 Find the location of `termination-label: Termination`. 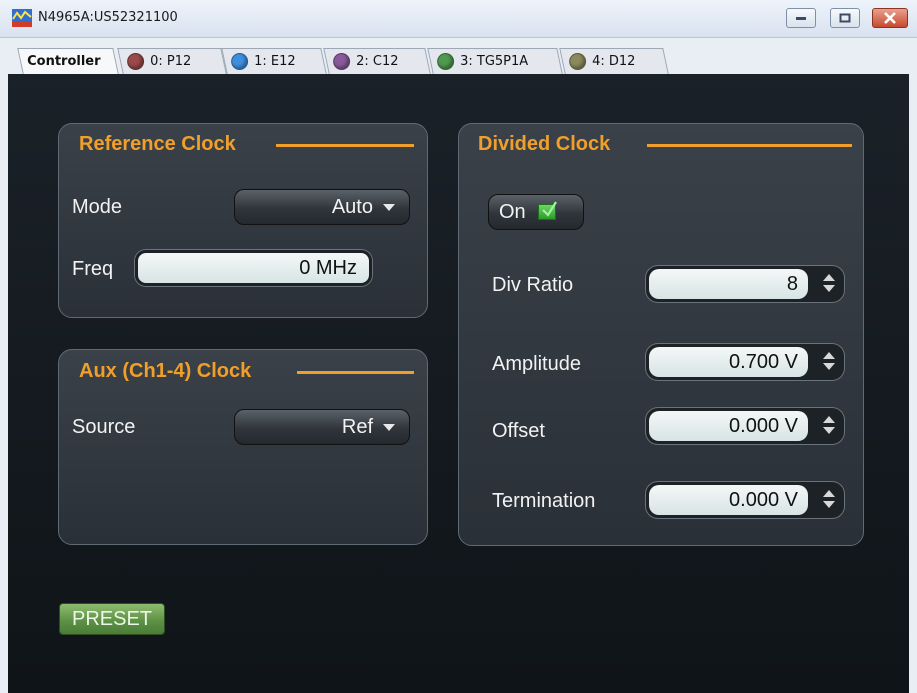

termination-label: Termination is located at coordinates (544, 501).